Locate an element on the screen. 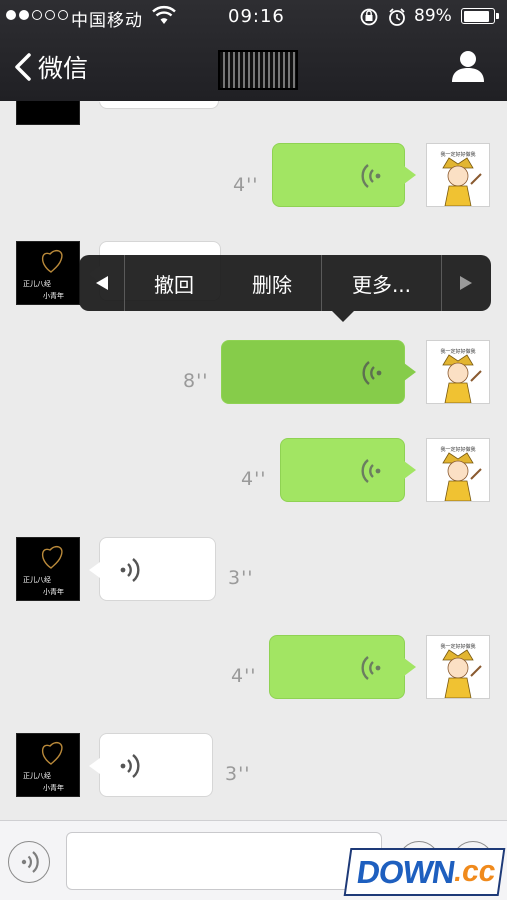 The image size is (507, 900). menu-next-button is located at coordinates (465, 283).